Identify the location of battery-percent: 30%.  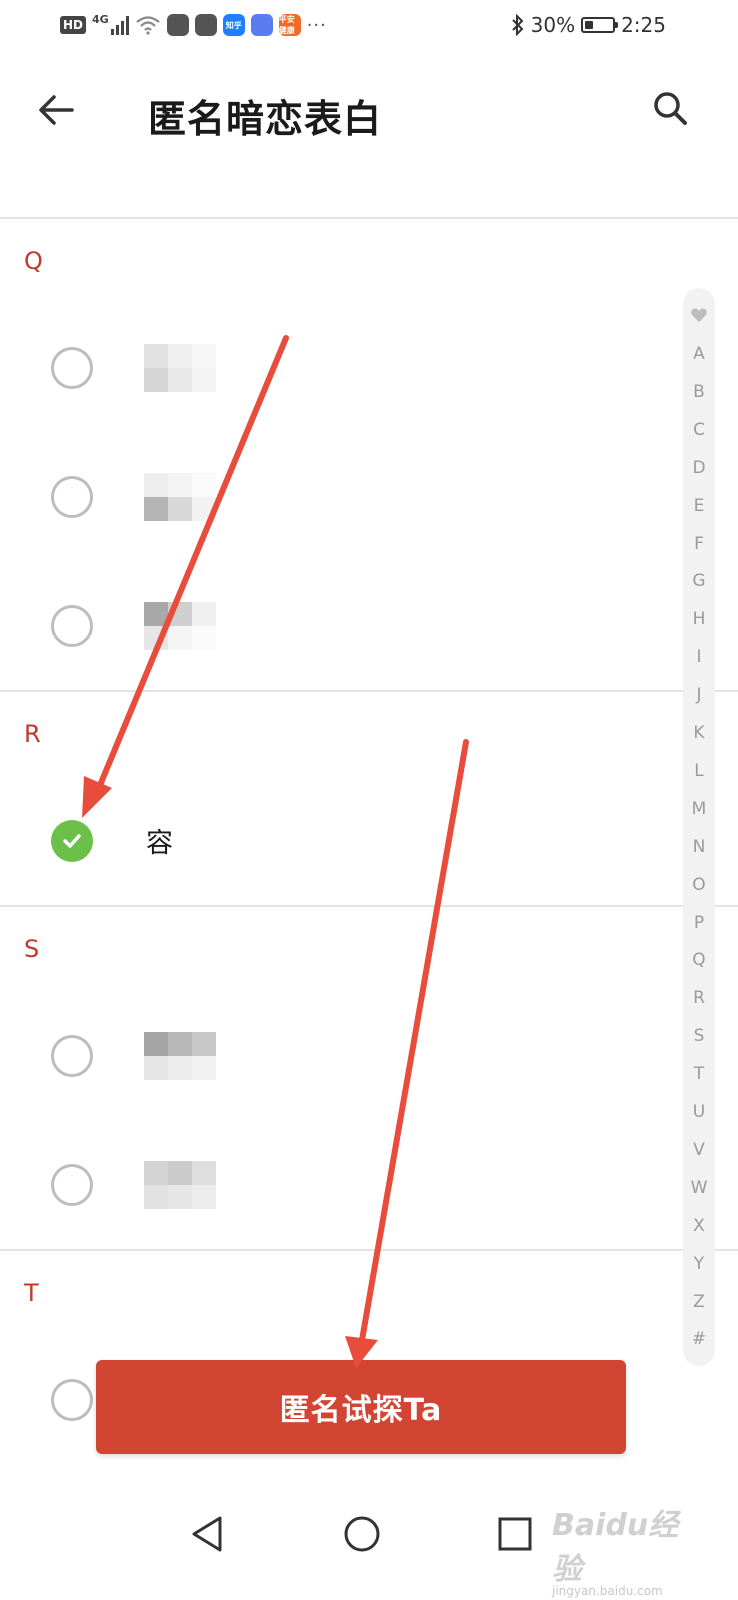
(553, 25).